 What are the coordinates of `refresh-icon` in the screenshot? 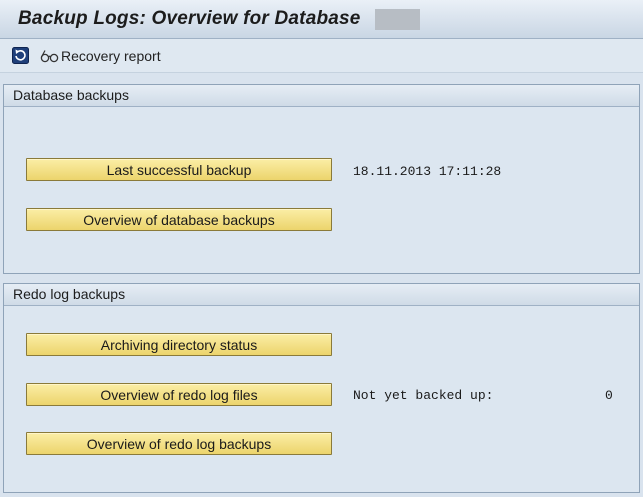 It's located at (20, 55).